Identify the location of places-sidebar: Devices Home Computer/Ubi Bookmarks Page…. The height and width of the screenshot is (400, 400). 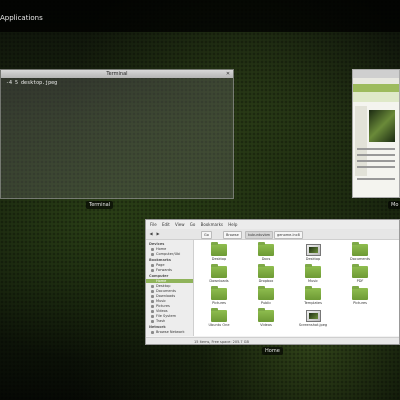
(170, 288).